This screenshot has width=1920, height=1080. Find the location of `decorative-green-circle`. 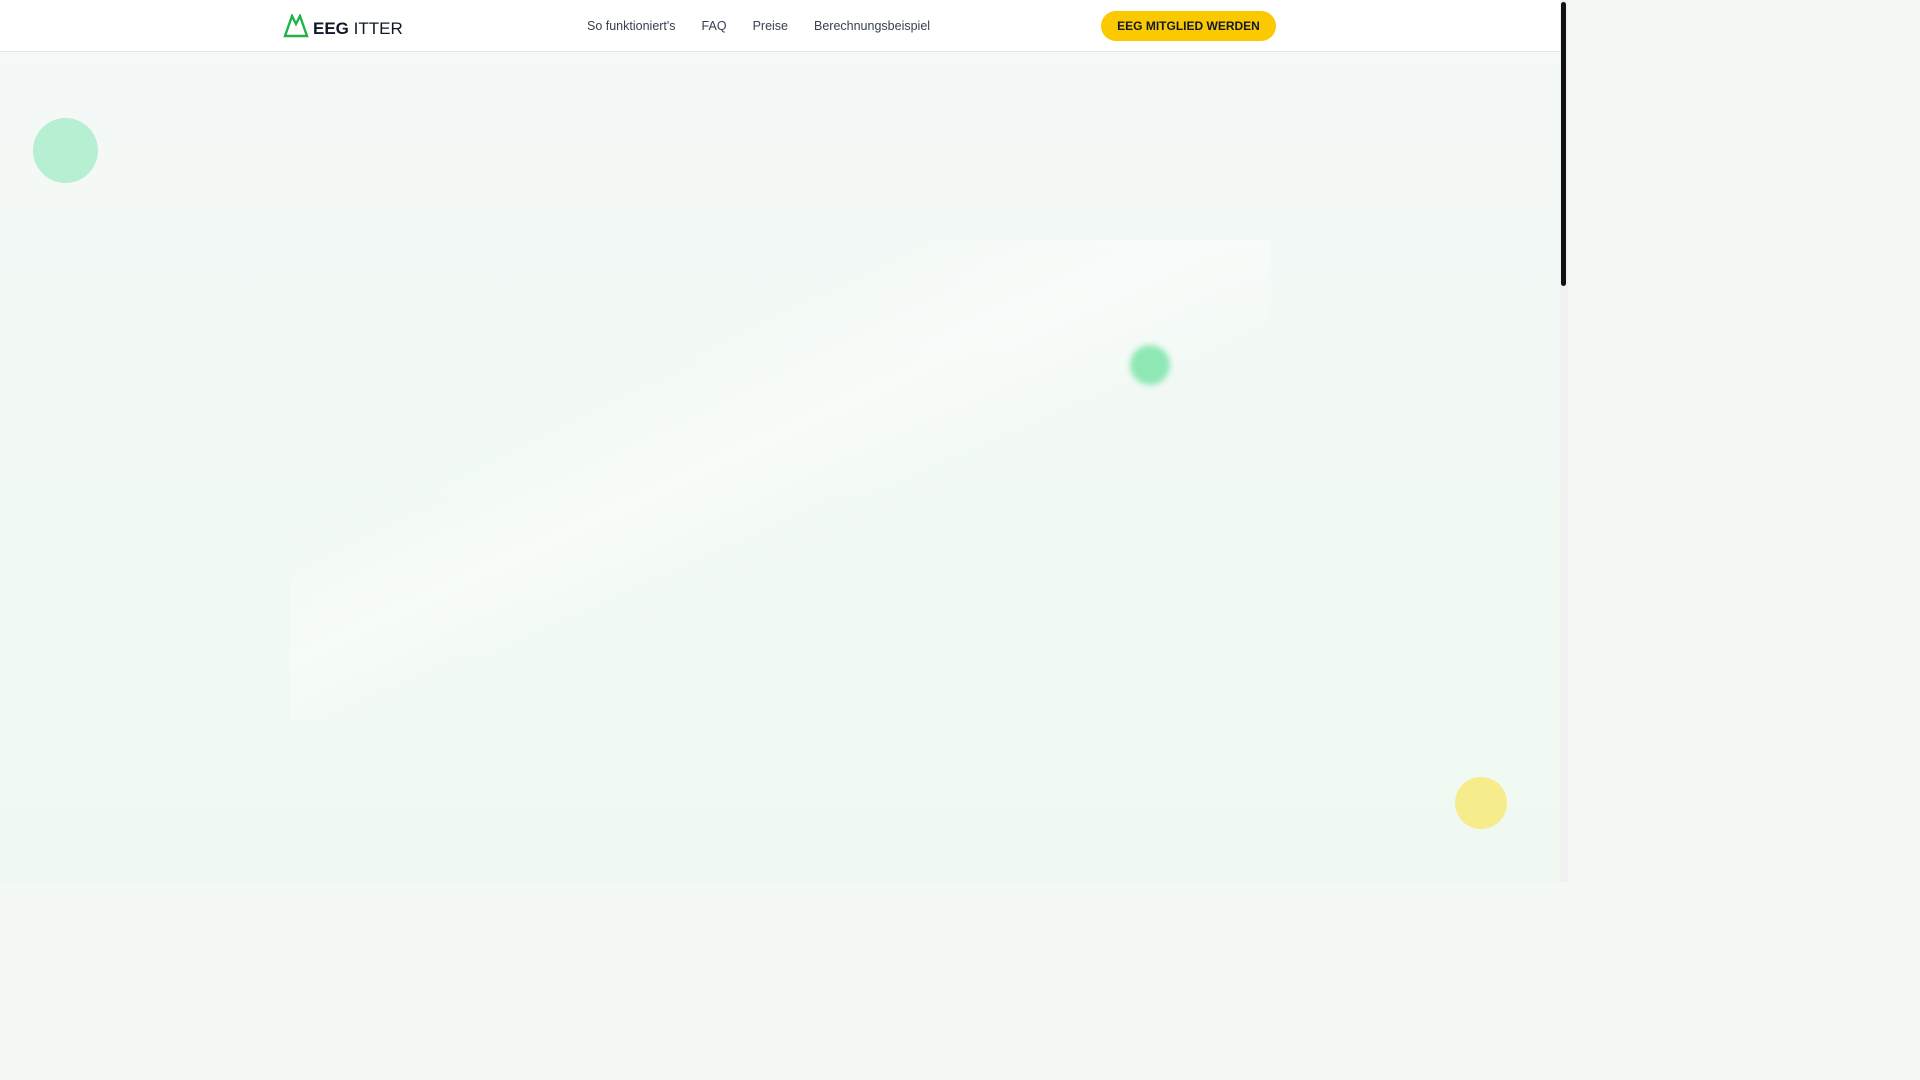

decorative-green-circle is located at coordinates (65, 150).